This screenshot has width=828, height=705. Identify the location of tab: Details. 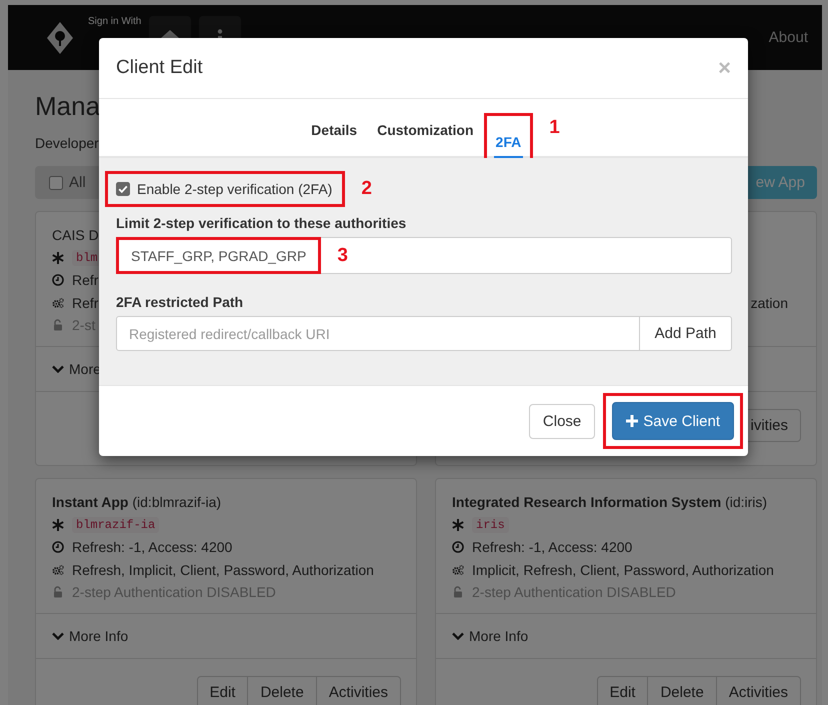
(334, 134).